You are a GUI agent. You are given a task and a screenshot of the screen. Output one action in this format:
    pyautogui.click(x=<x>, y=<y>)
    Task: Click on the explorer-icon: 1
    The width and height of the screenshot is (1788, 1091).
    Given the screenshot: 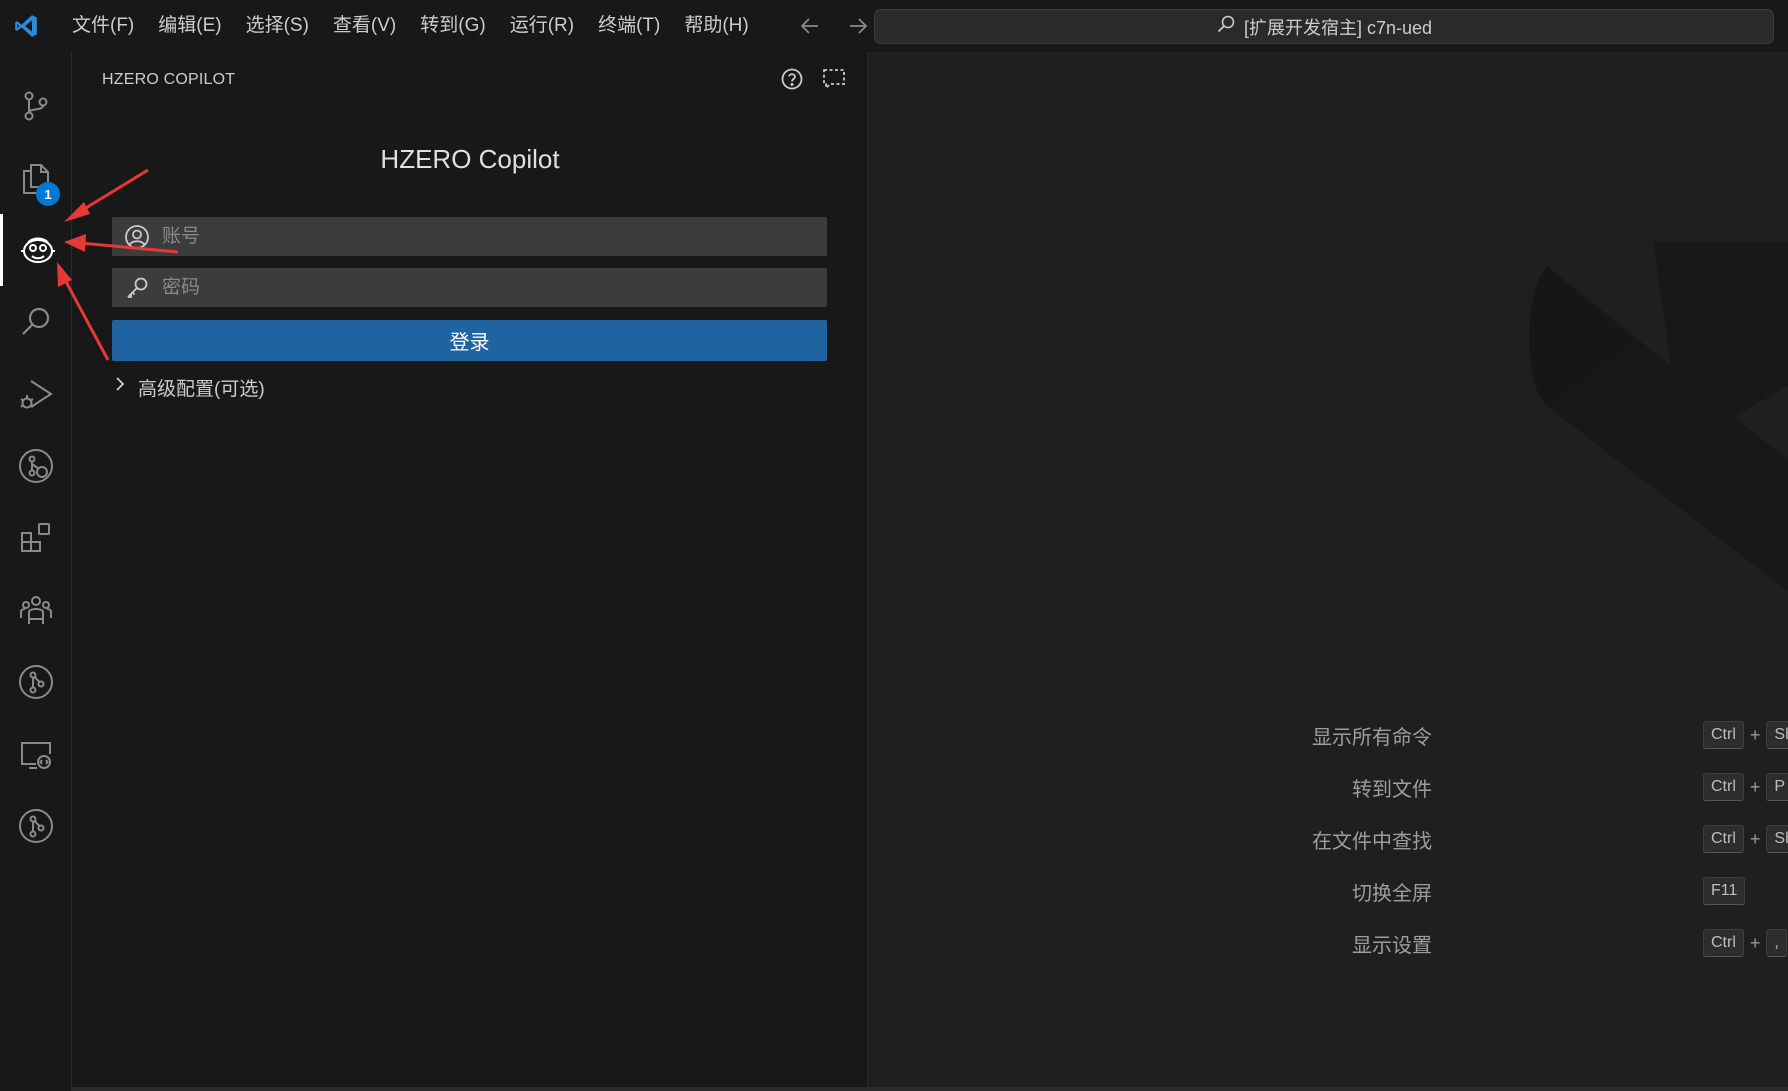 What is the action you would take?
    pyautogui.click(x=36, y=178)
    